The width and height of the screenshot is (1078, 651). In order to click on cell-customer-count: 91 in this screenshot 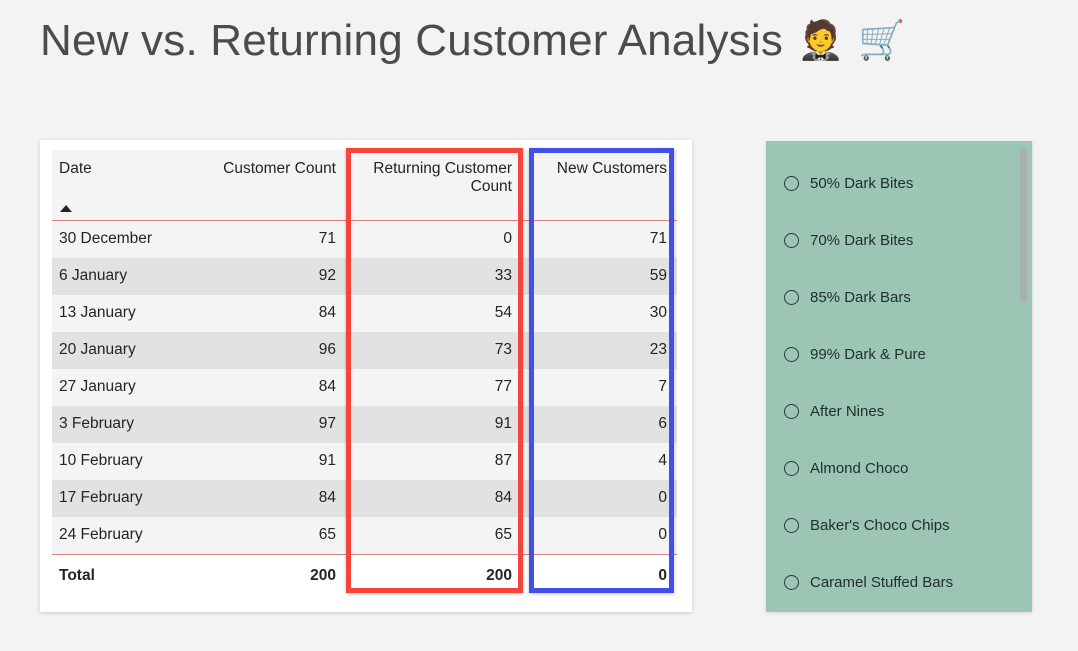, I will do `click(284, 461)`.